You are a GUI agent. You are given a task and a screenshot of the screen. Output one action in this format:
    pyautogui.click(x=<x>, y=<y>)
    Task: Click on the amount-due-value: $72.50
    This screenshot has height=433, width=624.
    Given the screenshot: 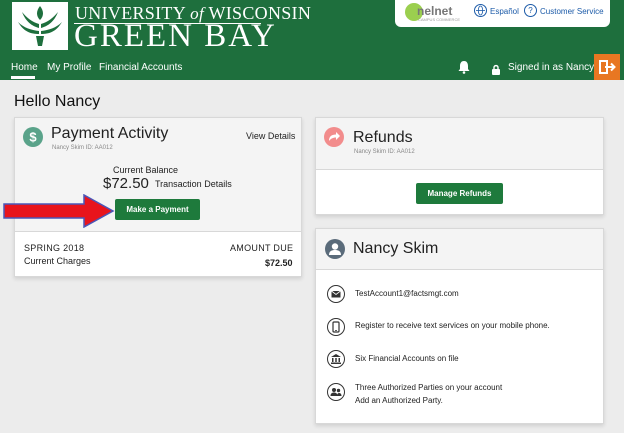 What is the action you would take?
    pyautogui.click(x=279, y=263)
    